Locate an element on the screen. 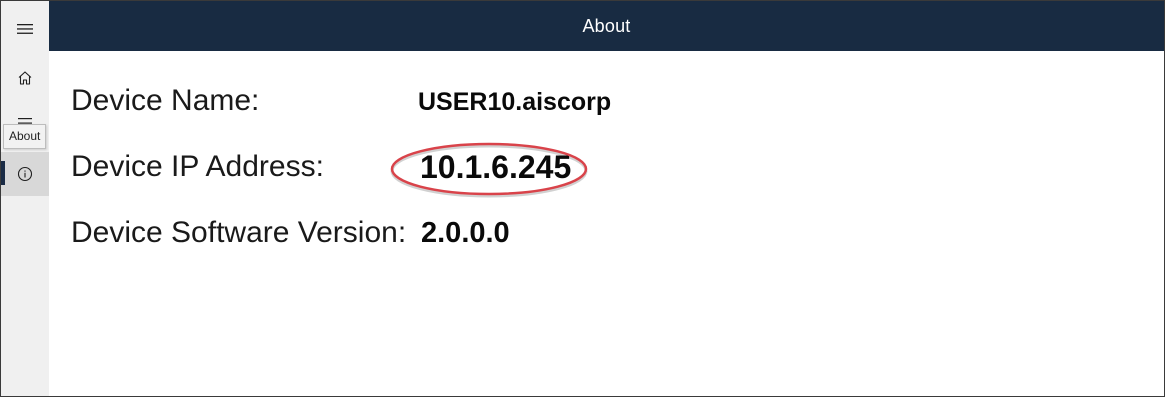 The image size is (1165, 397). hamburger-menu-button is located at coordinates (25, 29).